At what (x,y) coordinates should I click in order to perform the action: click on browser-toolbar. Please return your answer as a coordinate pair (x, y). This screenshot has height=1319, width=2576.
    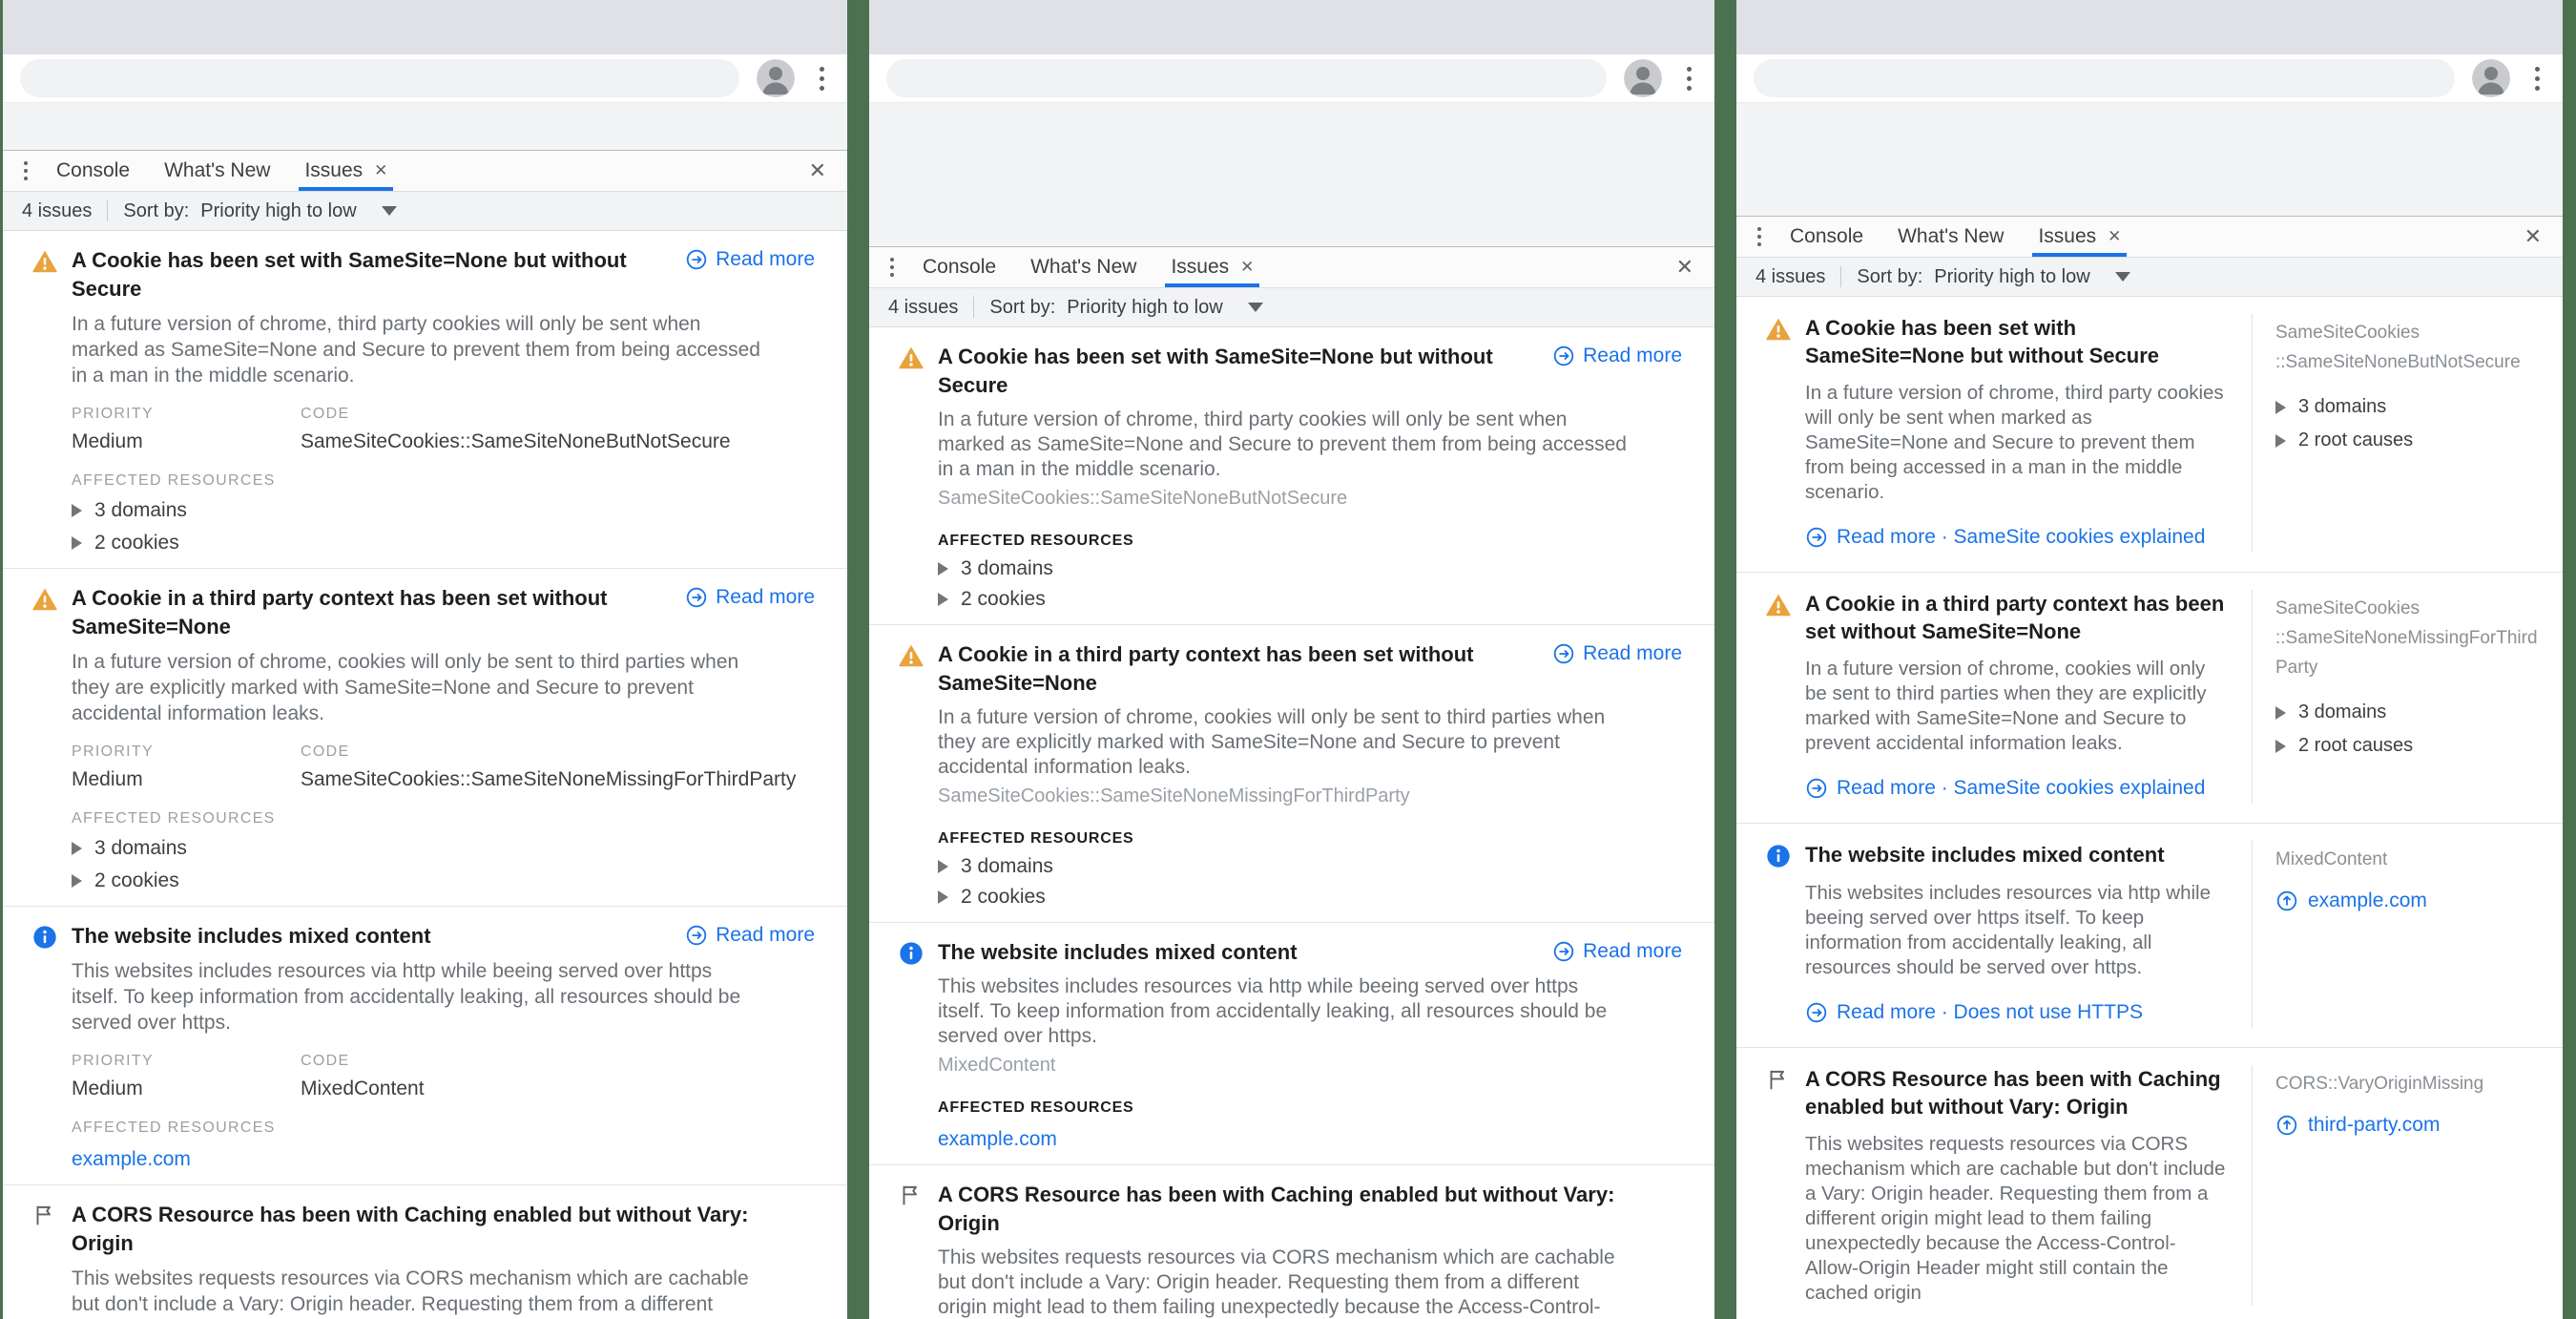
    Looking at the image, I should click on (2149, 78).